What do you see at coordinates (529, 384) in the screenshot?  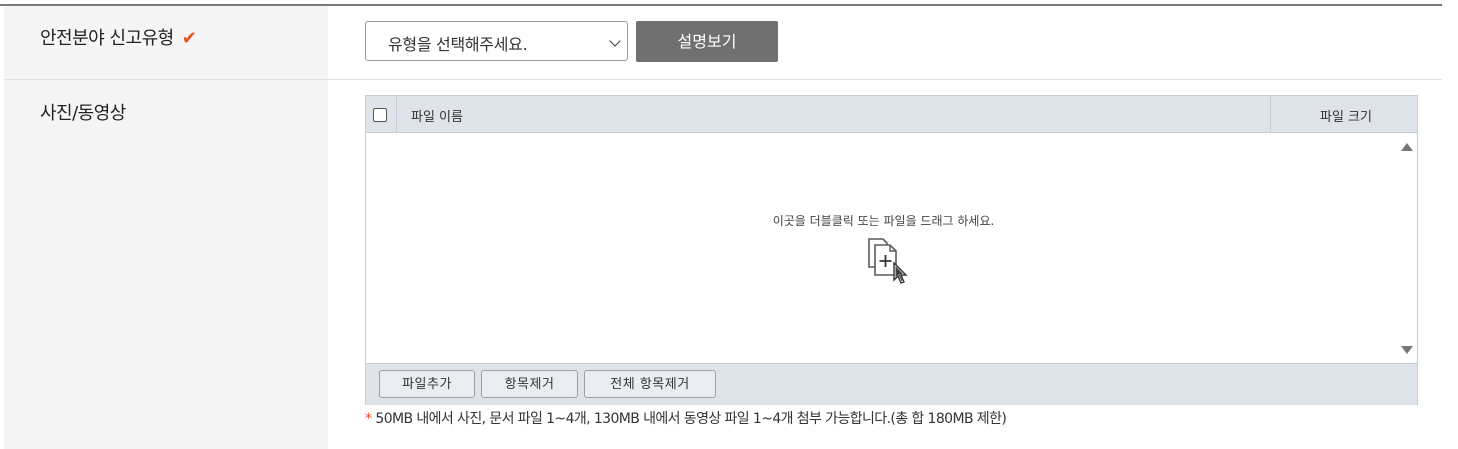 I see `remove-item-button: 항목제거` at bounding box center [529, 384].